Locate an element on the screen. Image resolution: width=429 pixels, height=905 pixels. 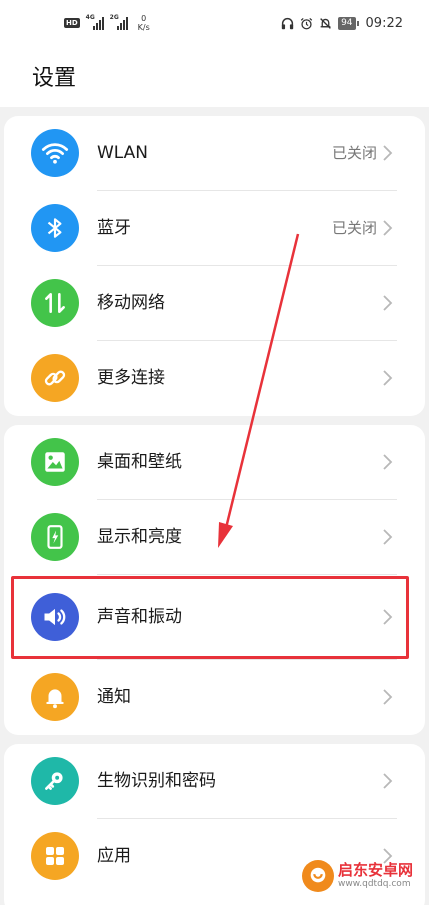
status-bar-left: HD 4G 2G 0 K/s is located at coordinates (107, 23).